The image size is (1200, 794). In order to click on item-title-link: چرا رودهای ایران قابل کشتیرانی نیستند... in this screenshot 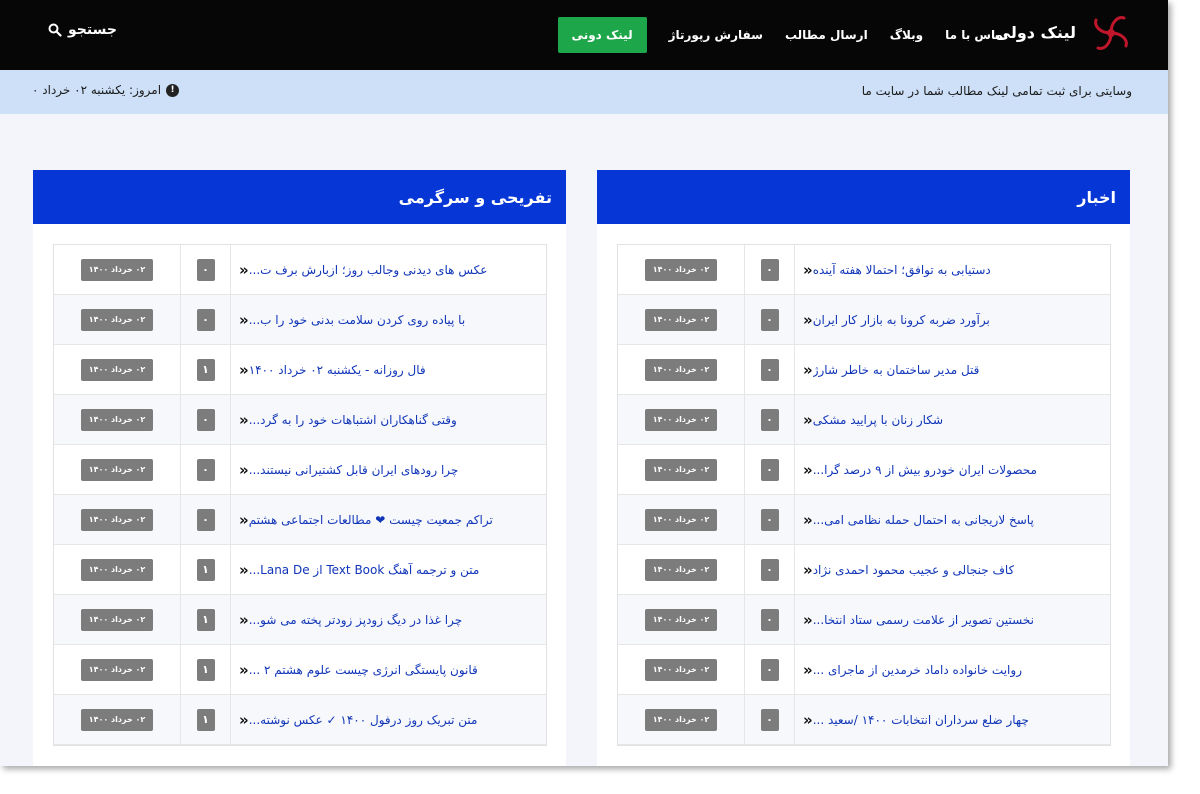, I will do `click(354, 470)`.